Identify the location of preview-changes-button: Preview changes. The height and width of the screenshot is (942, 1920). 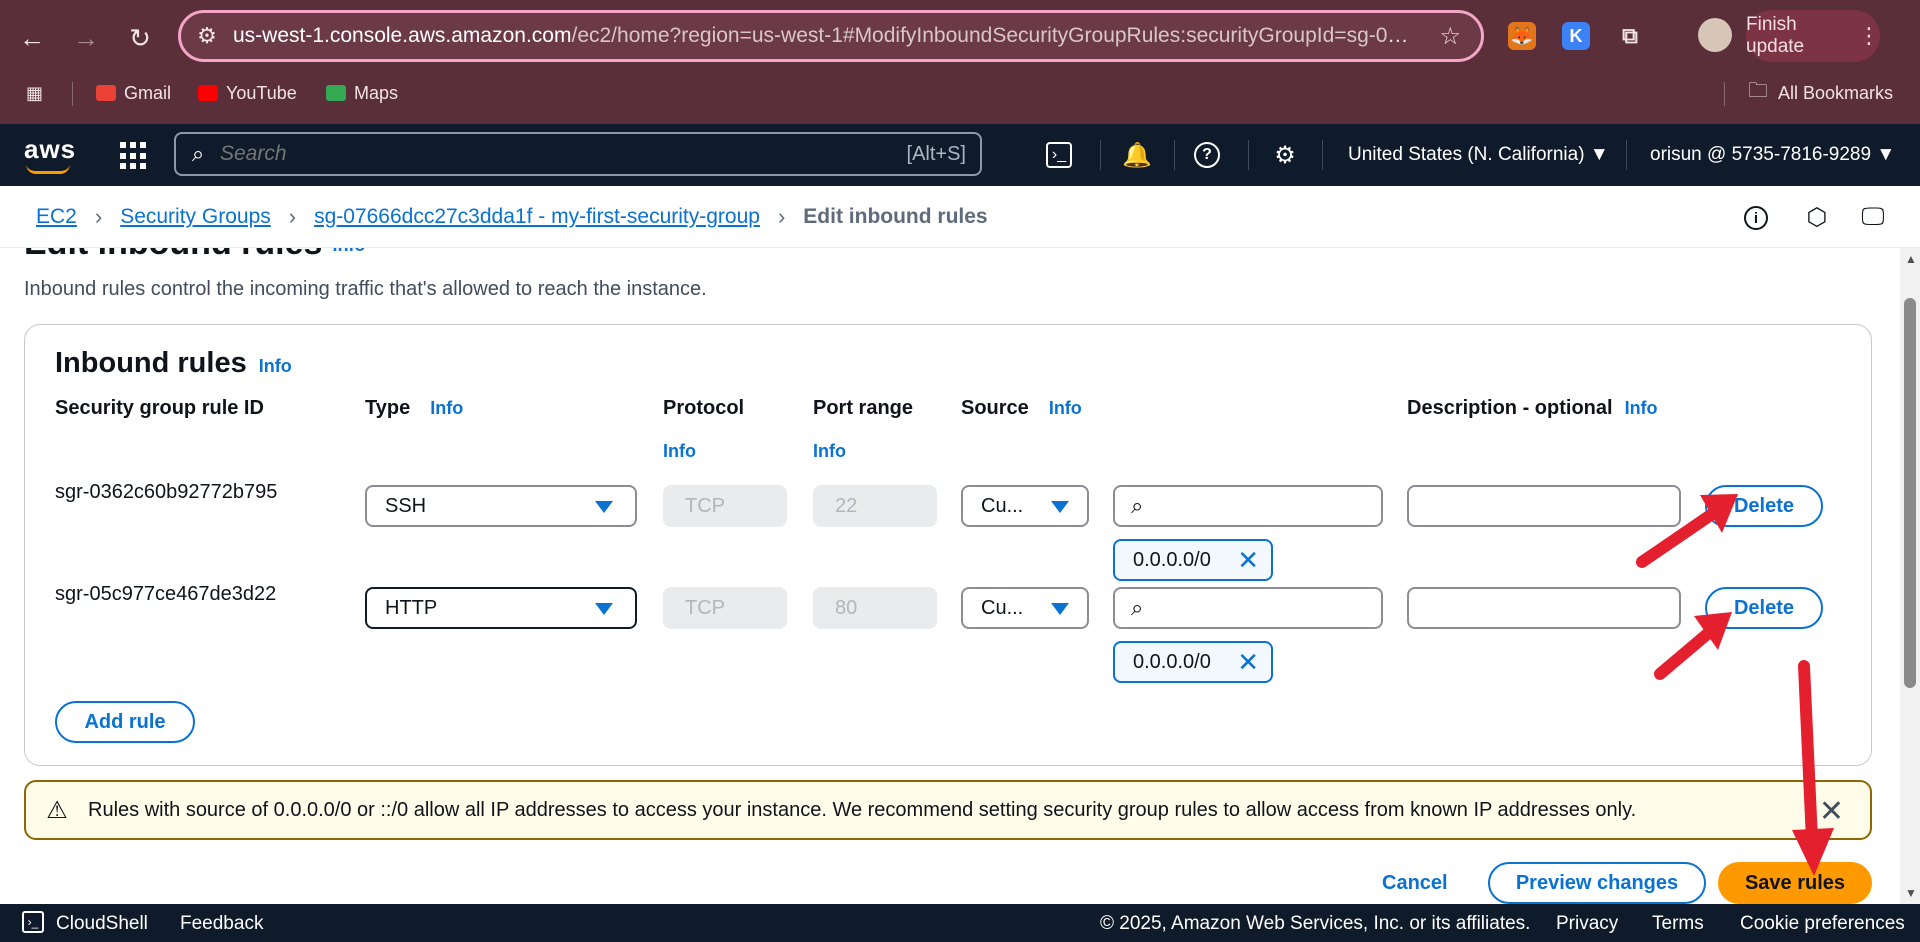
(1597, 883).